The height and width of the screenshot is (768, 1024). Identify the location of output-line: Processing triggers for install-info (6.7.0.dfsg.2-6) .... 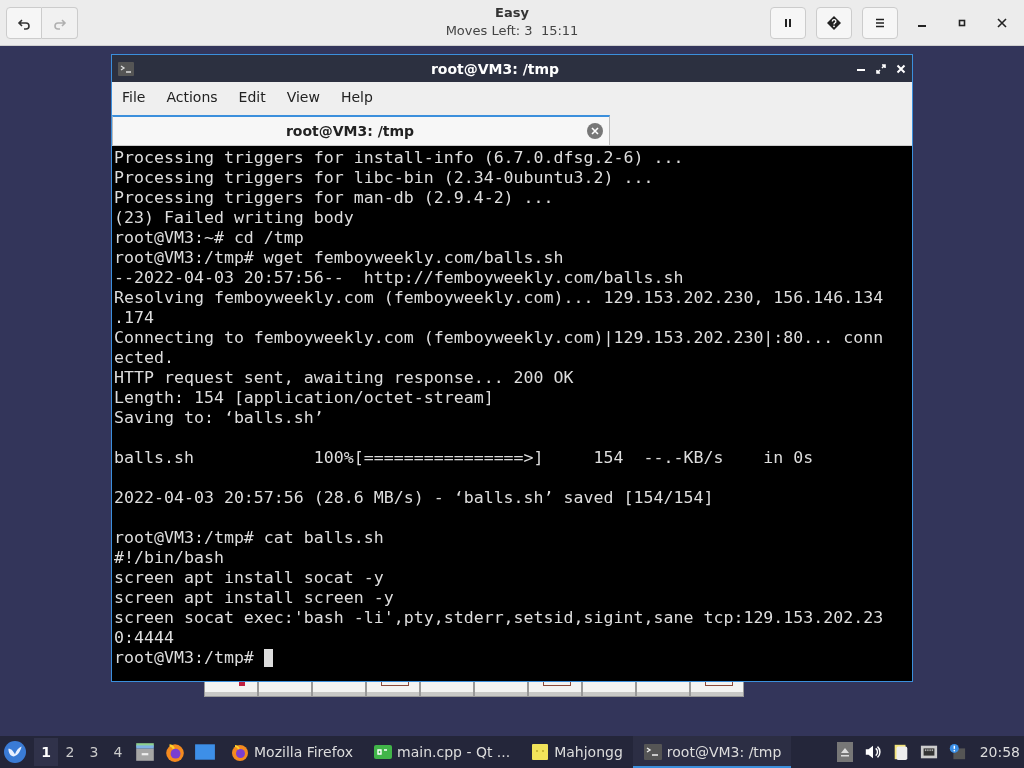
(399, 158).